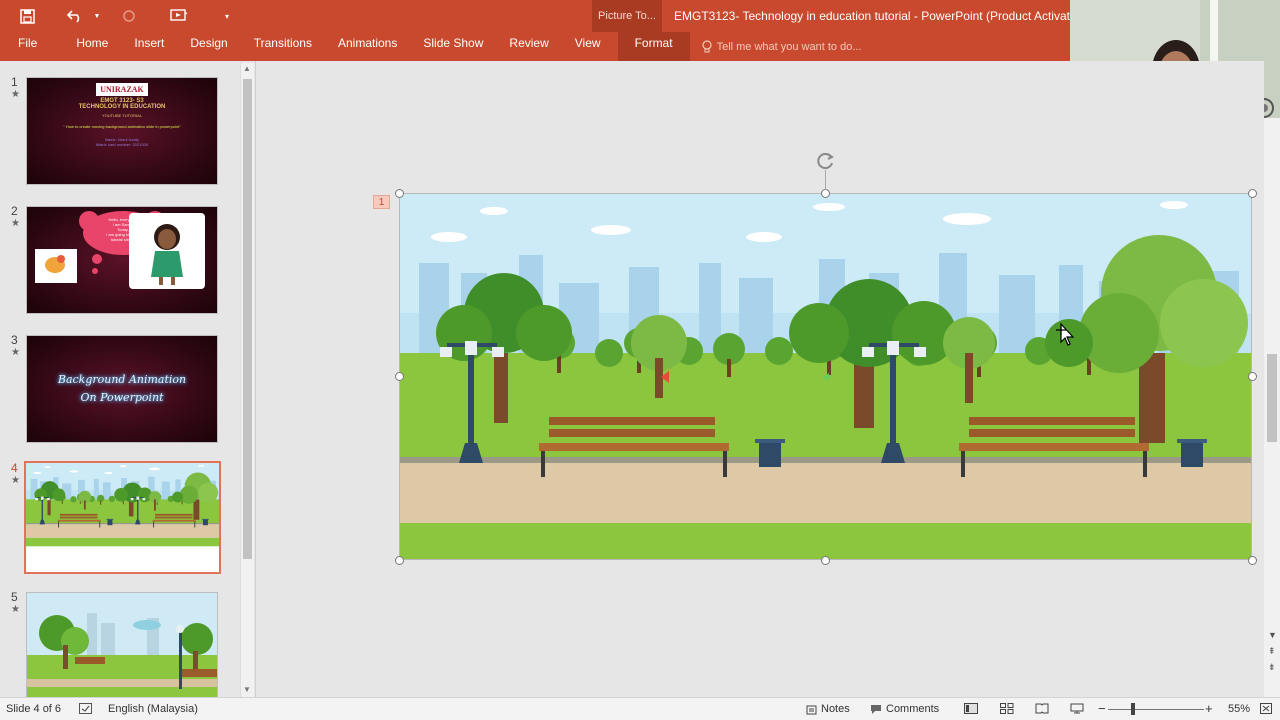 Image resolution: width=1280 pixels, height=720 pixels. I want to click on notes-button: Notes, so click(828, 709).